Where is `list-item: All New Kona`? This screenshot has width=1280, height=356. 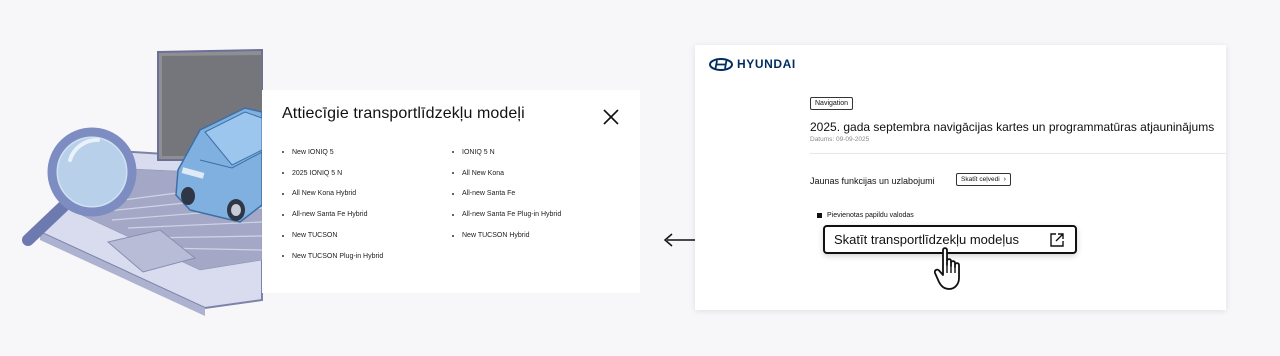 list-item: All New Kona is located at coordinates (537, 173).